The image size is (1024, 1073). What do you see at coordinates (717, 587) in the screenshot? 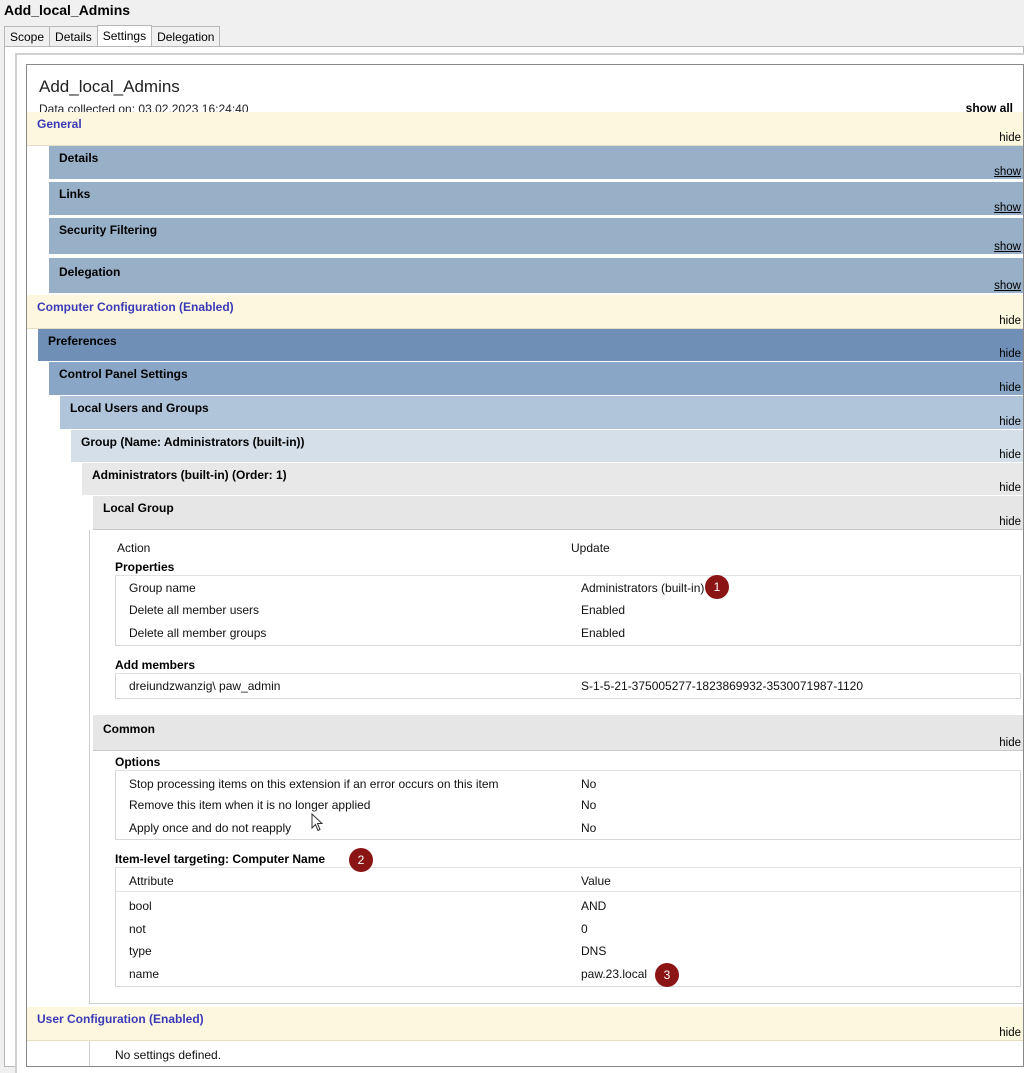
I see `annotation-badge: 1` at bounding box center [717, 587].